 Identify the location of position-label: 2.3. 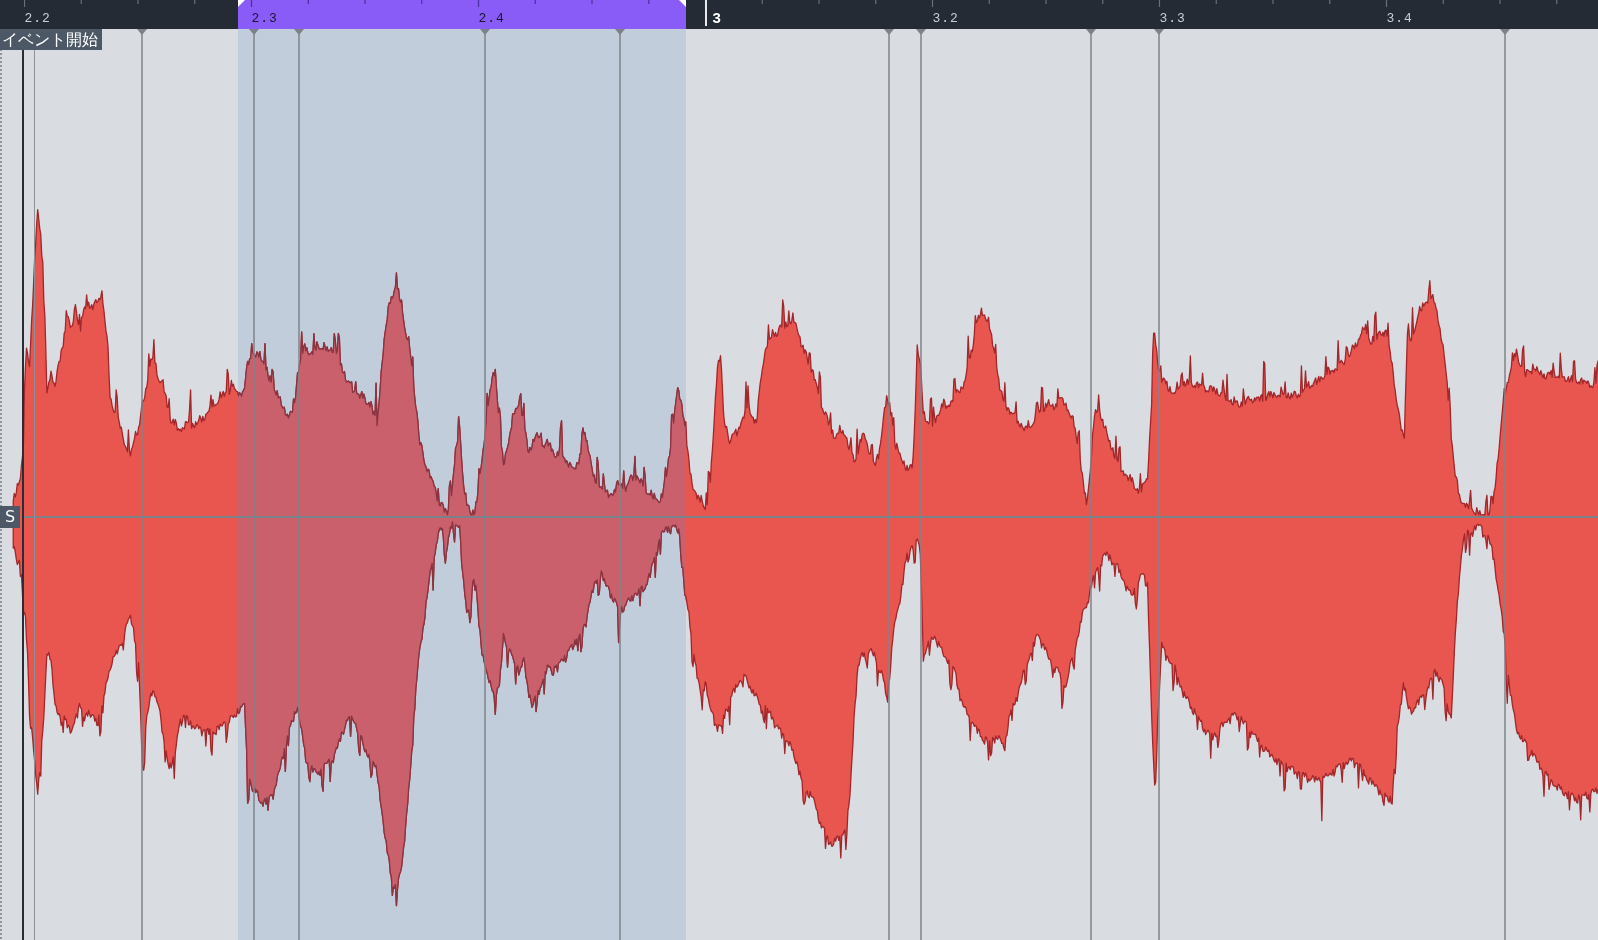
(264, 18).